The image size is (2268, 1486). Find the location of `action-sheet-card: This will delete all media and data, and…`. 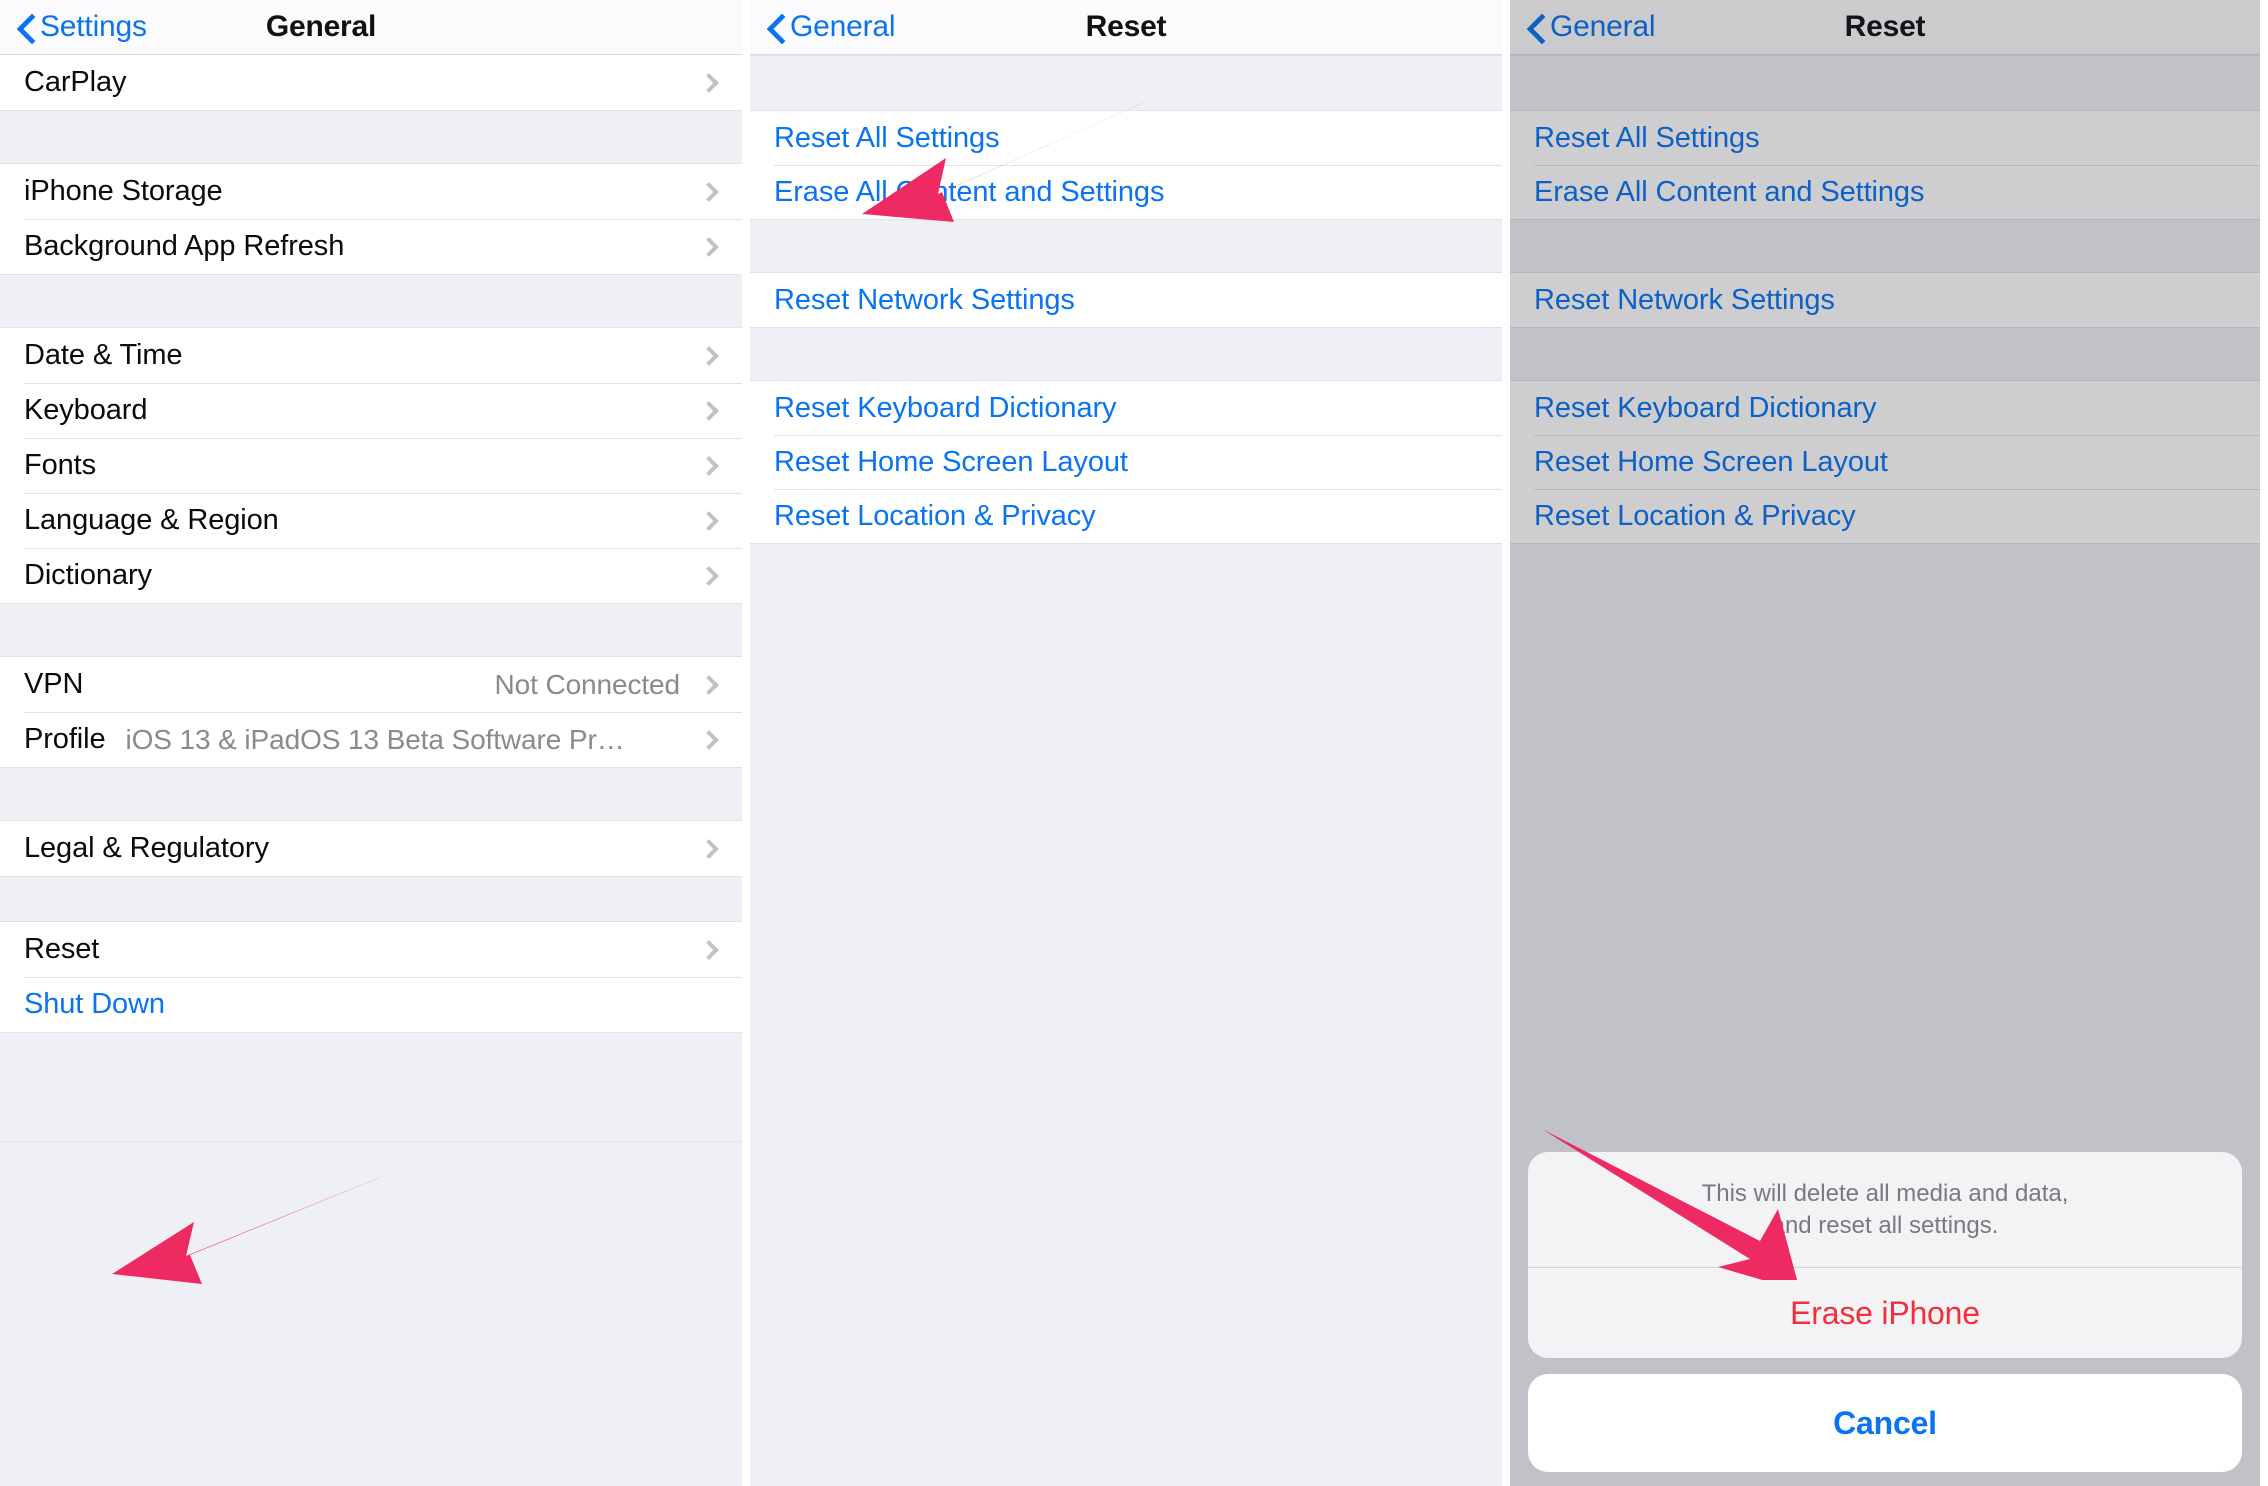

action-sheet-card: This will delete all media and data, and… is located at coordinates (1885, 1254).